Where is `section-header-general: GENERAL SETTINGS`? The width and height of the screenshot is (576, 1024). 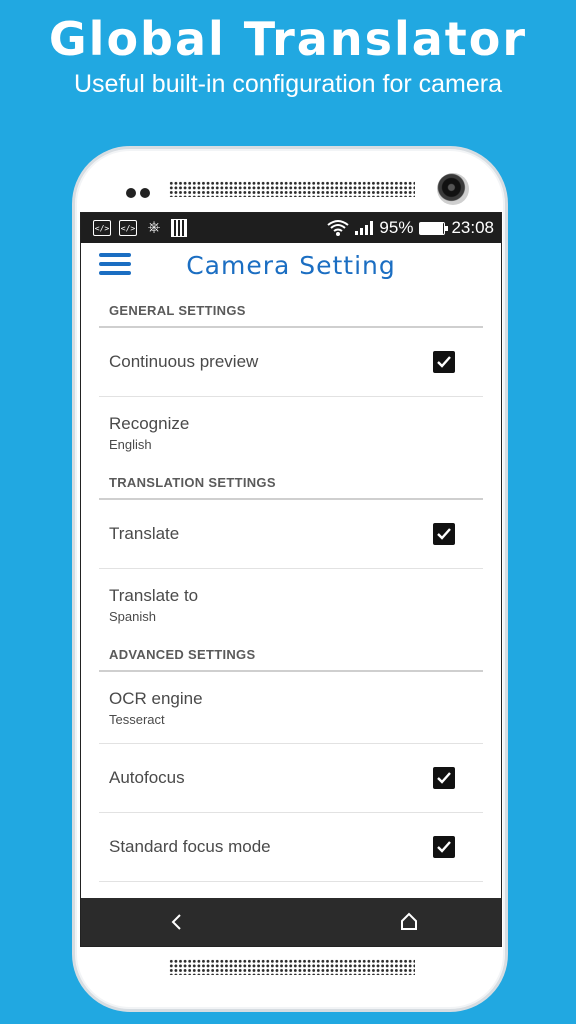 section-header-general: GENERAL SETTINGS is located at coordinates (291, 307).